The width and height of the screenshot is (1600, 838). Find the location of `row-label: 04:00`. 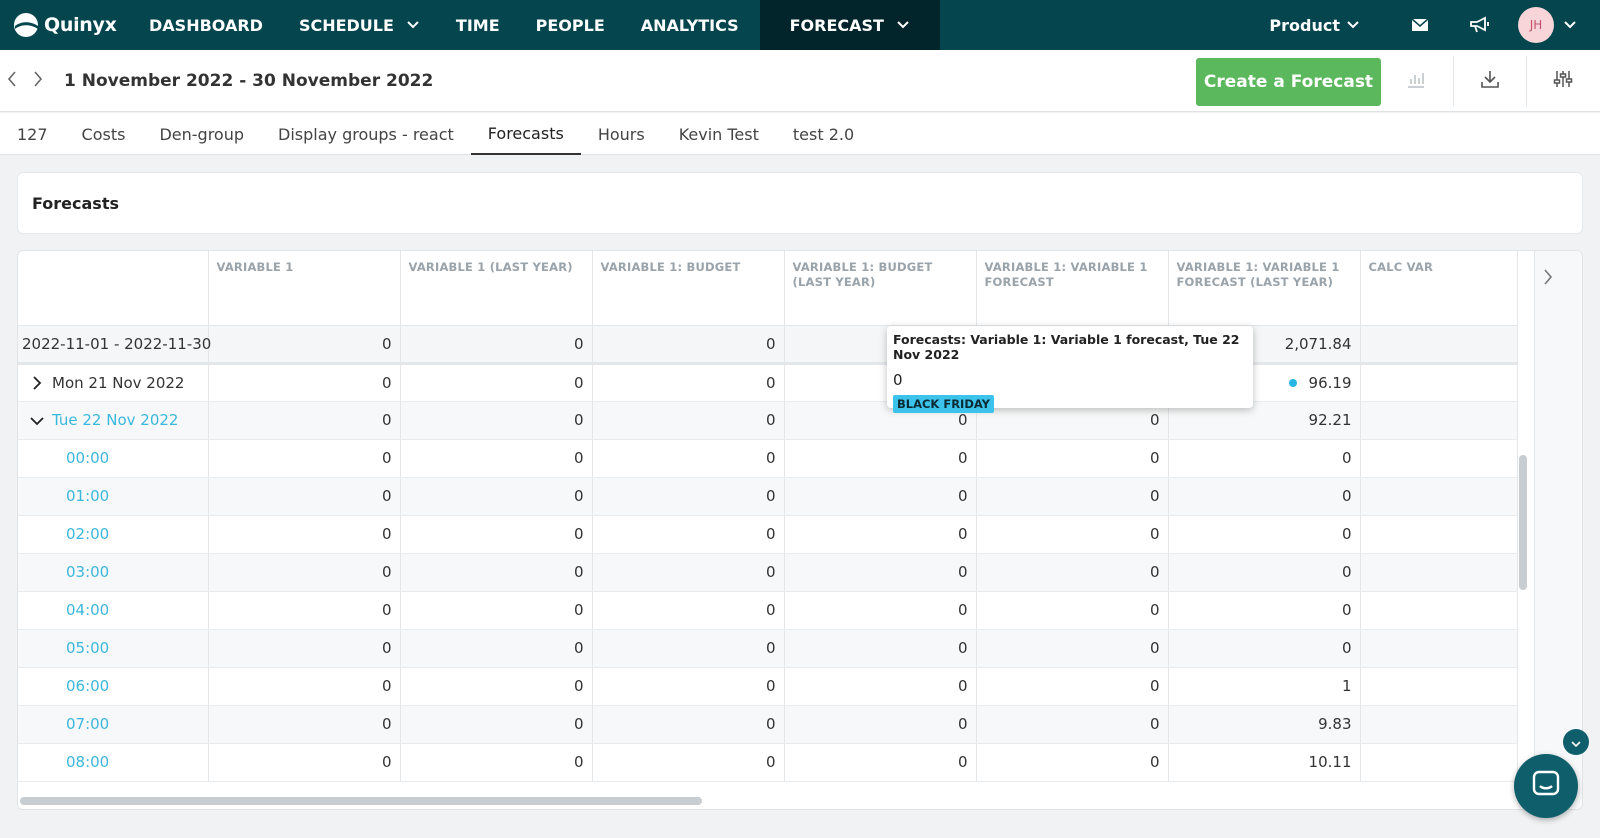

row-label: 04:00 is located at coordinates (113, 610).